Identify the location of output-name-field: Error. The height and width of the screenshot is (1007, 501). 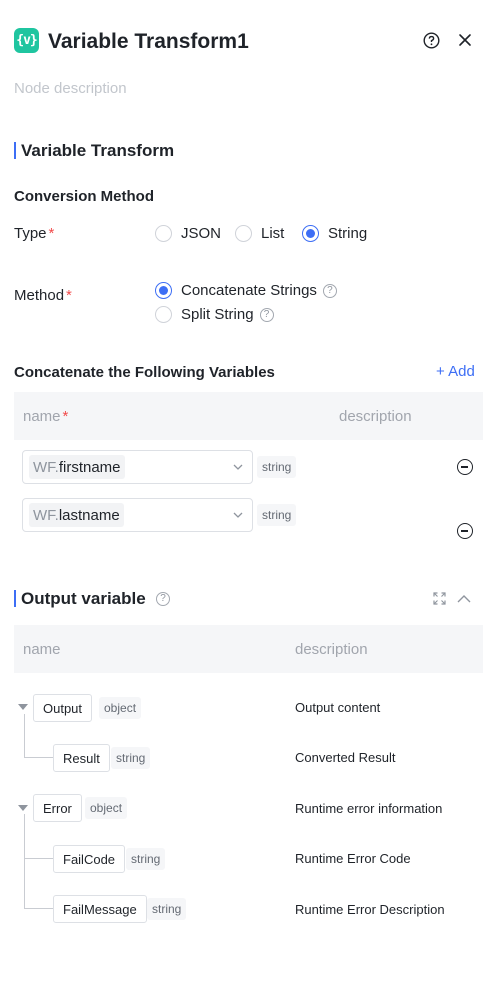
(57, 808).